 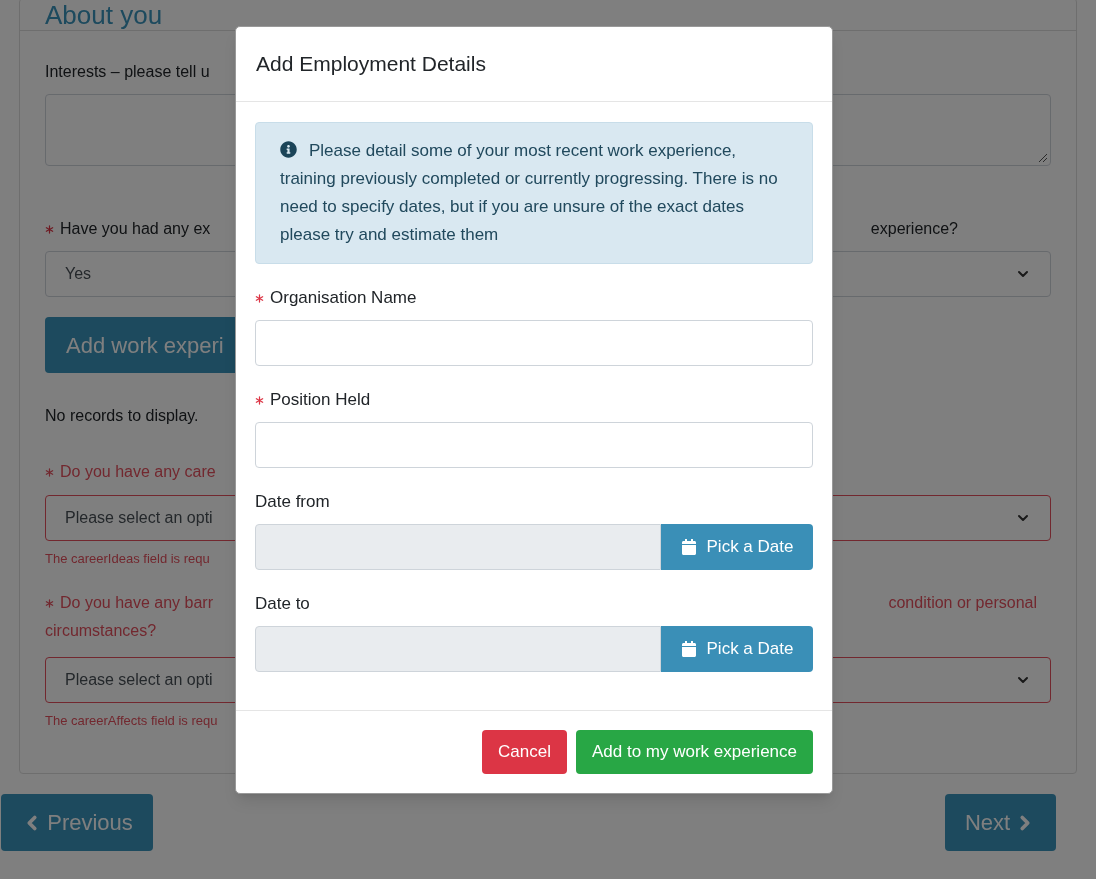 I want to click on field-label: Have you had any ex, so click(x=135, y=229).